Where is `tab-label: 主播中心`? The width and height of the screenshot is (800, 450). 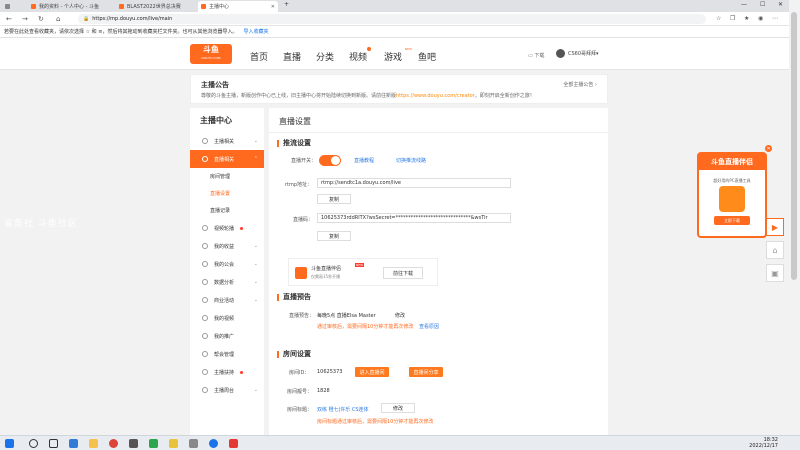 tab-label: 主播中心 is located at coordinates (219, 7).